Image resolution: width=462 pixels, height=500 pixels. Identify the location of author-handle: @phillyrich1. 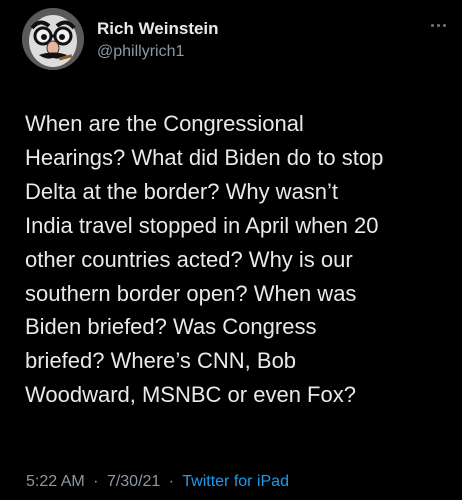
(140, 52).